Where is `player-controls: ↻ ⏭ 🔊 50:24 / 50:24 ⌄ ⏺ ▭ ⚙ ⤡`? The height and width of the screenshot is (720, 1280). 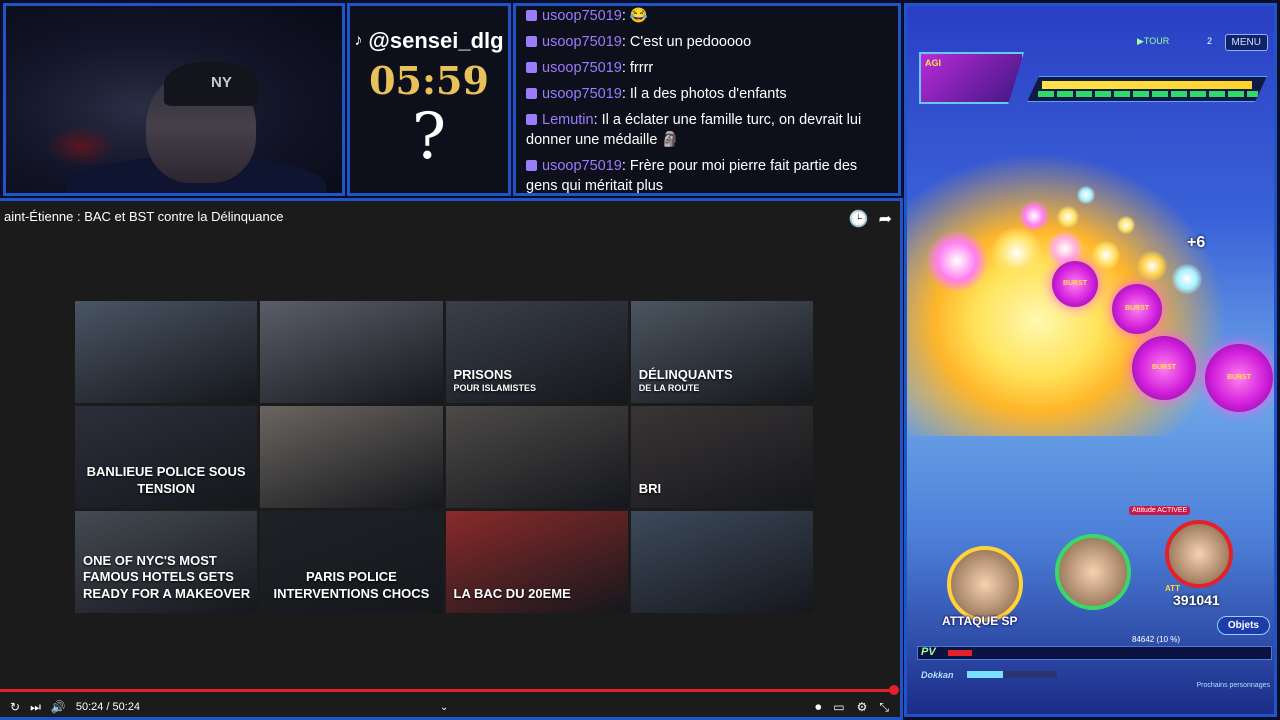
player-controls: ↻ ⏭ 🔊 50:24 / 50:24 ⌄ ⏺ ▭ ⚙ ⤡ is located at coordinates (448, 706).